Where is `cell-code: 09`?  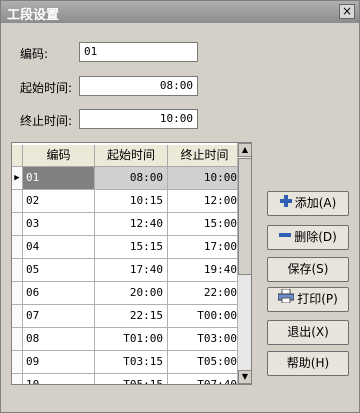 cell-code: 09 is located at coordinates (59, 362).